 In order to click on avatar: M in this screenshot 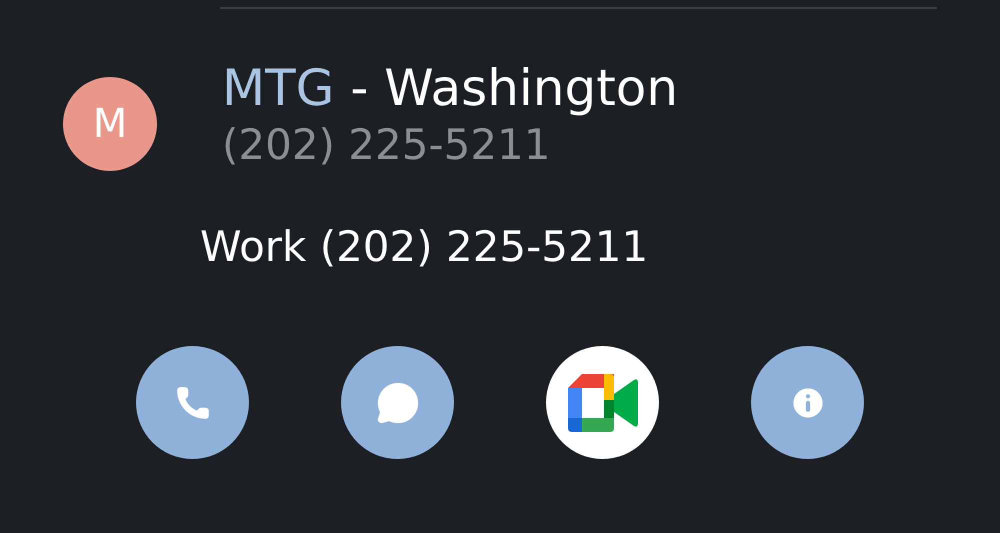, I will do `click(110, 124)`.